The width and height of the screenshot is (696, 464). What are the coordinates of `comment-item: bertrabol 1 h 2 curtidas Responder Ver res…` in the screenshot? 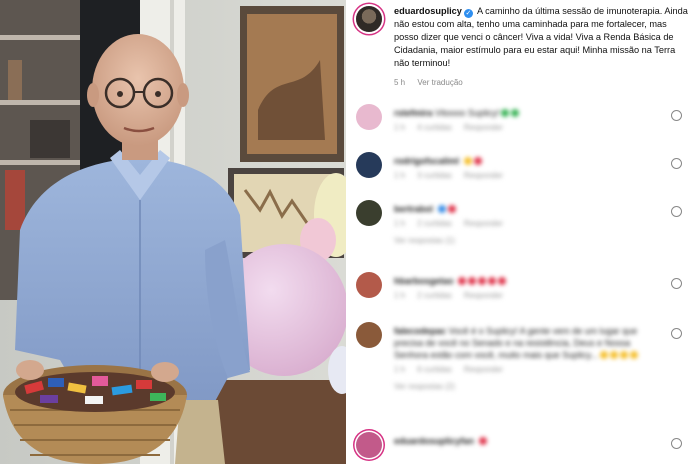 It's located at (521, 231).